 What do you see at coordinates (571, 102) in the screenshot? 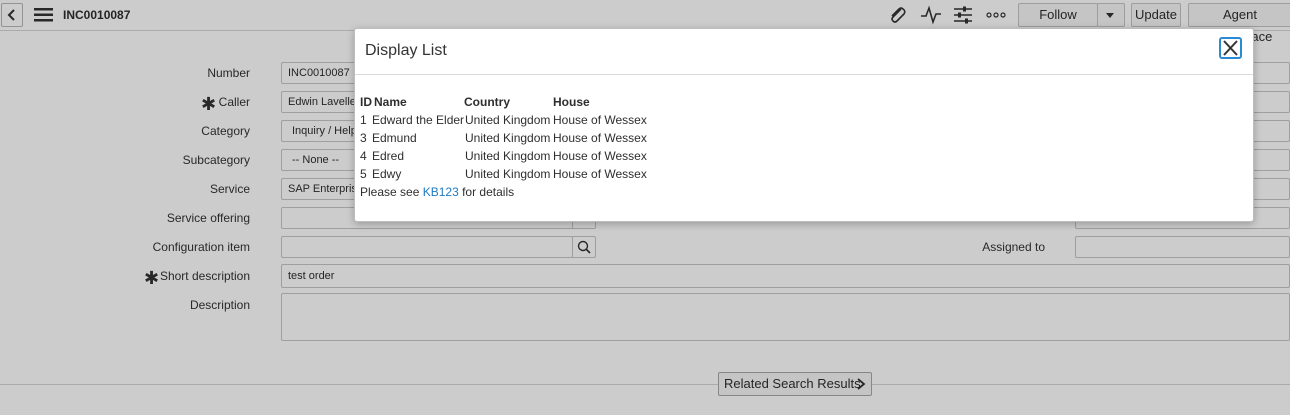
I see `column-header-house: House` at bounding box center [571, 102].